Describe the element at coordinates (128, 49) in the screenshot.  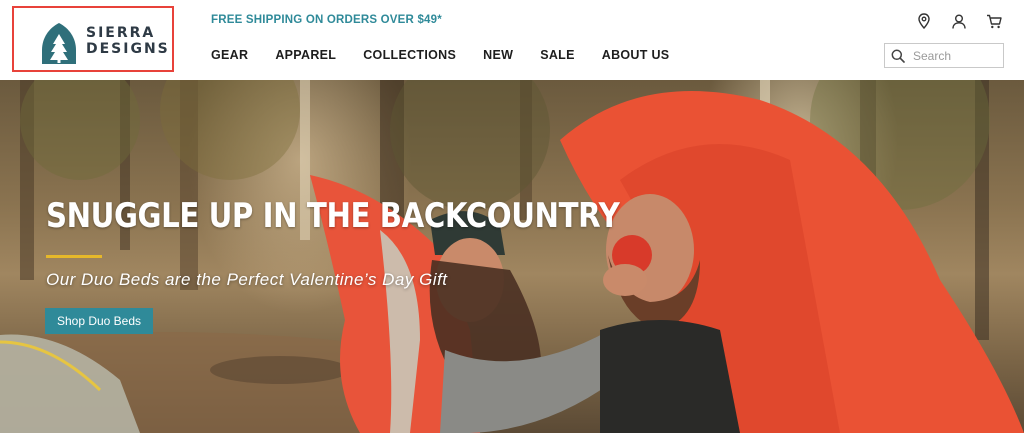
I see `brand-name-line2: DESIGNS` at that location.